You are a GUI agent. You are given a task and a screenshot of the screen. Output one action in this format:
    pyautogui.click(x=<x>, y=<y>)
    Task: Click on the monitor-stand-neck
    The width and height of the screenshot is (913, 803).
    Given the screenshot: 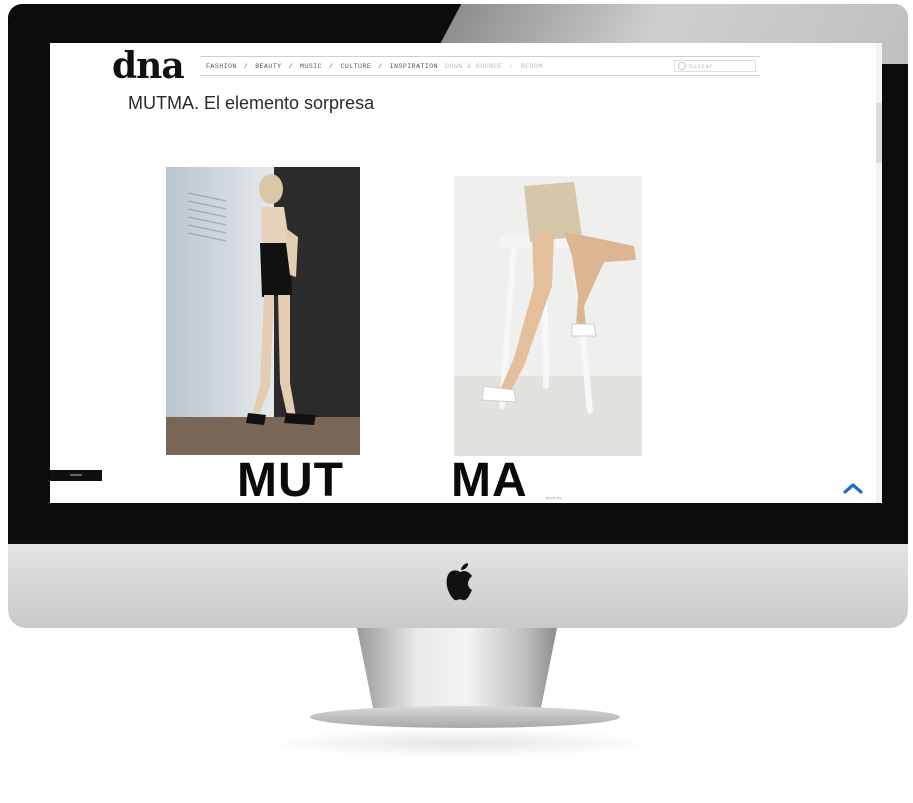 What is the action you would take?
    pyautogui.click(x=457, y=668)
    